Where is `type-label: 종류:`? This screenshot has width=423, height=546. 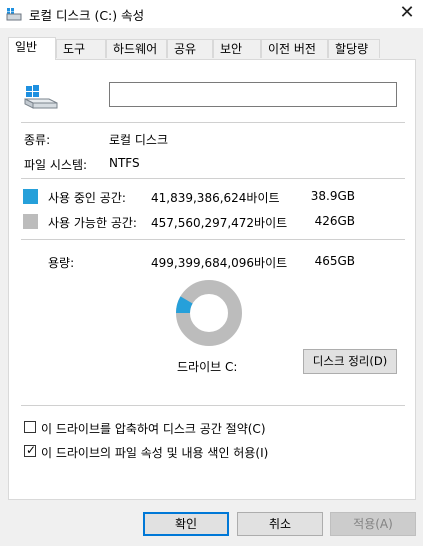 type-label: 종류: is located at coordinates (37, 140).